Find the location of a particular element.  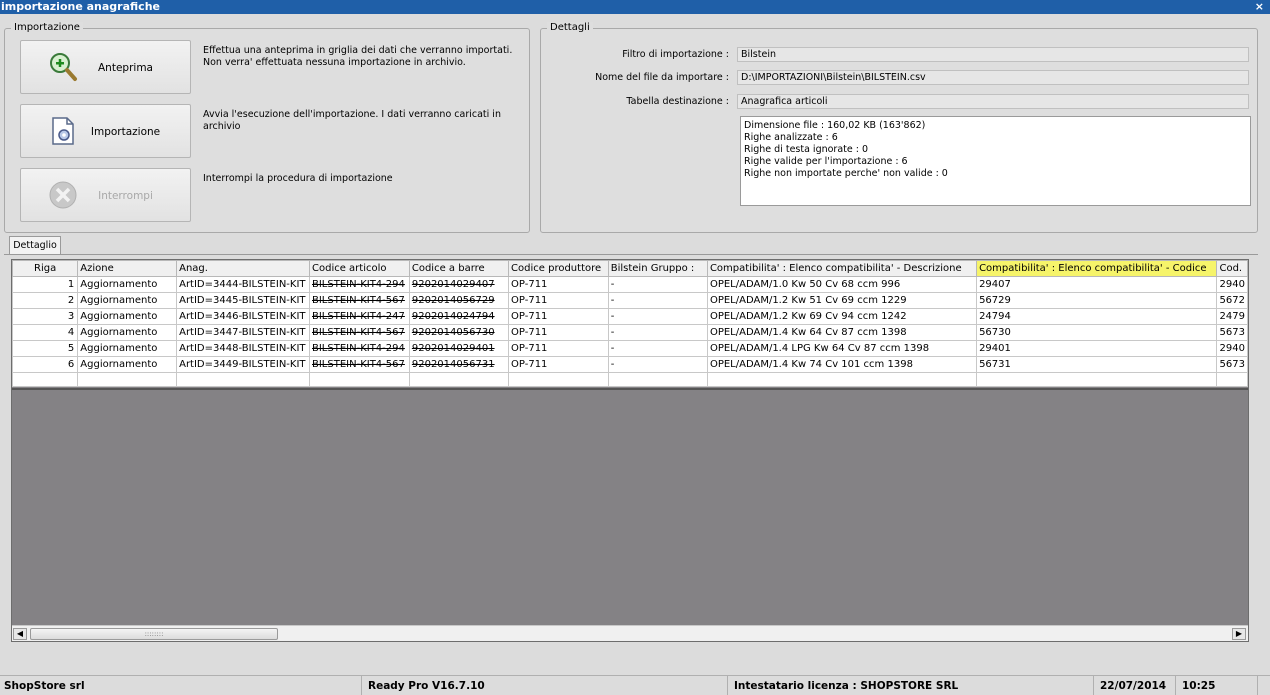

cell-riga: 1 is located at coordinates (45, 284).